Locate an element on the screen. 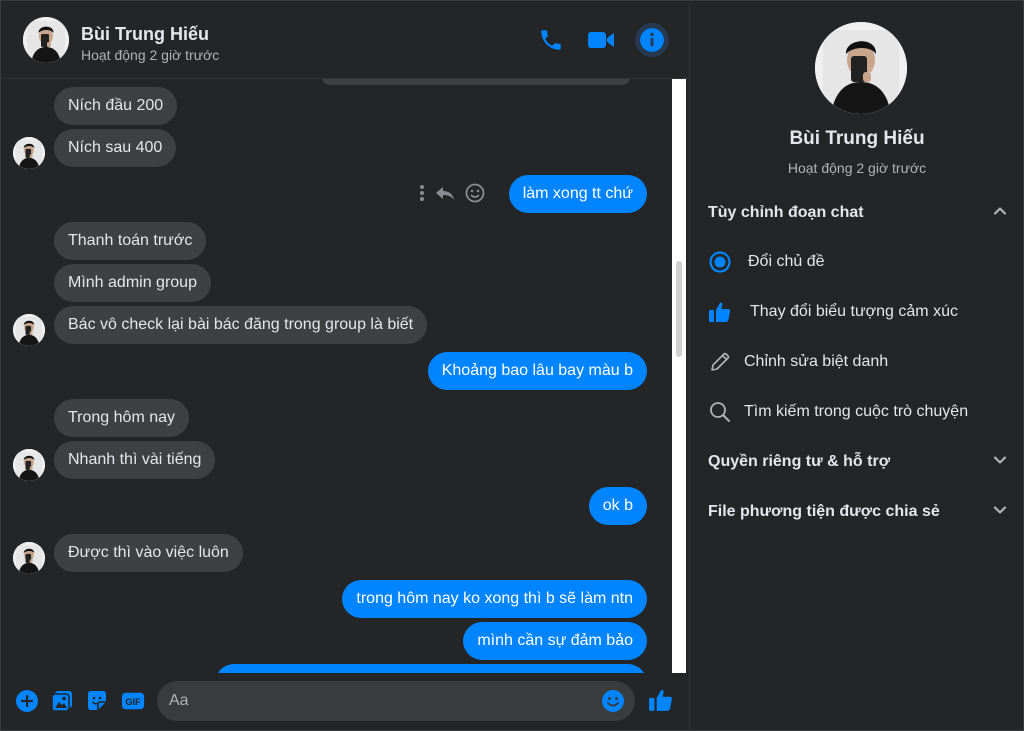 The height and width of the screenshot is (731, 1024). option-label: Tìm kiếm trong cuộc trò chuyện is located at coordinates (856, 411).